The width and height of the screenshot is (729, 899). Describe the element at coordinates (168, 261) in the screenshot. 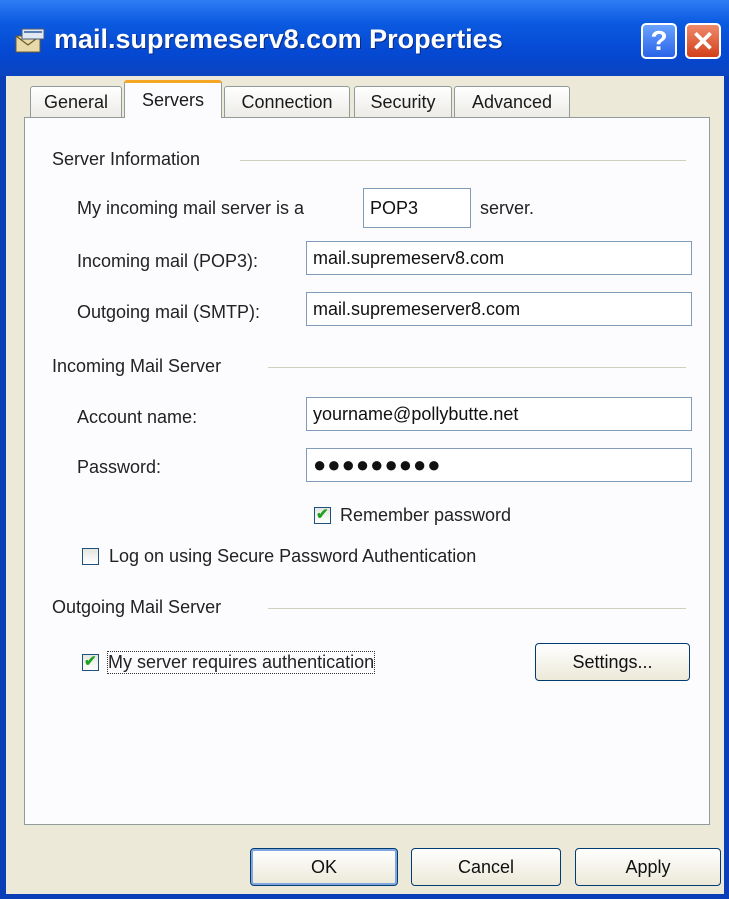

I see `incoming-mail-label: Incoming mail (POP3):` at that location.